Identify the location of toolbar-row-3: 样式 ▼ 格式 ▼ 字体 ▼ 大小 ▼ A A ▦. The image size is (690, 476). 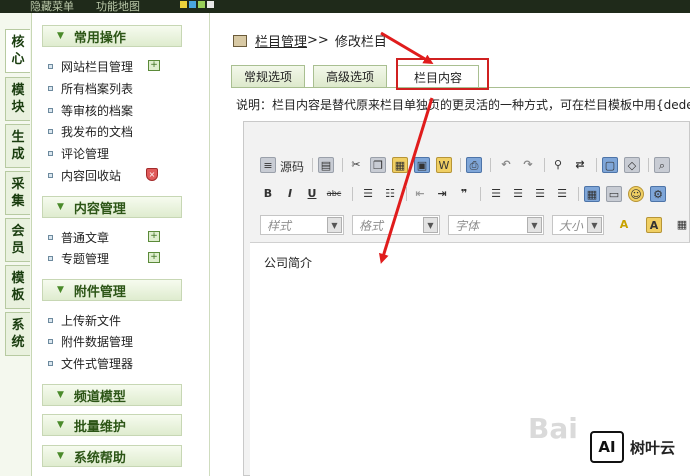
(470, 227).